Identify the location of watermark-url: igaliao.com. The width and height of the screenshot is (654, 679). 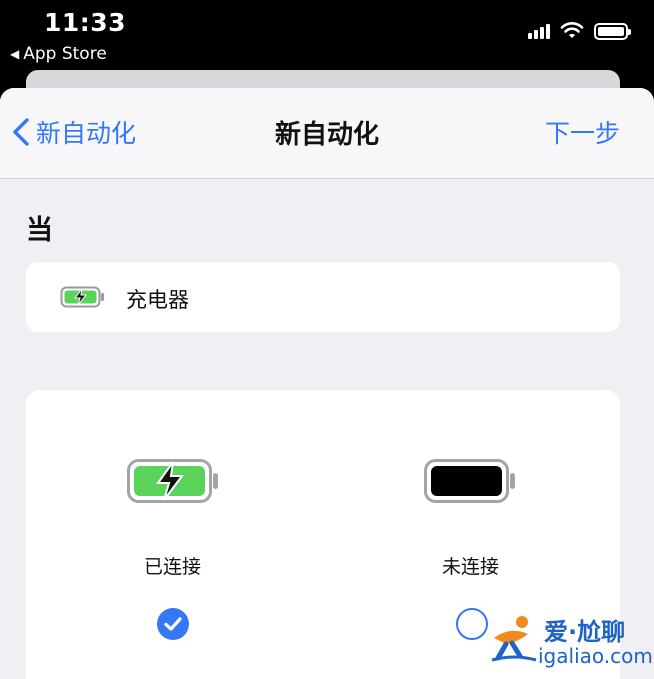
(595, 656).